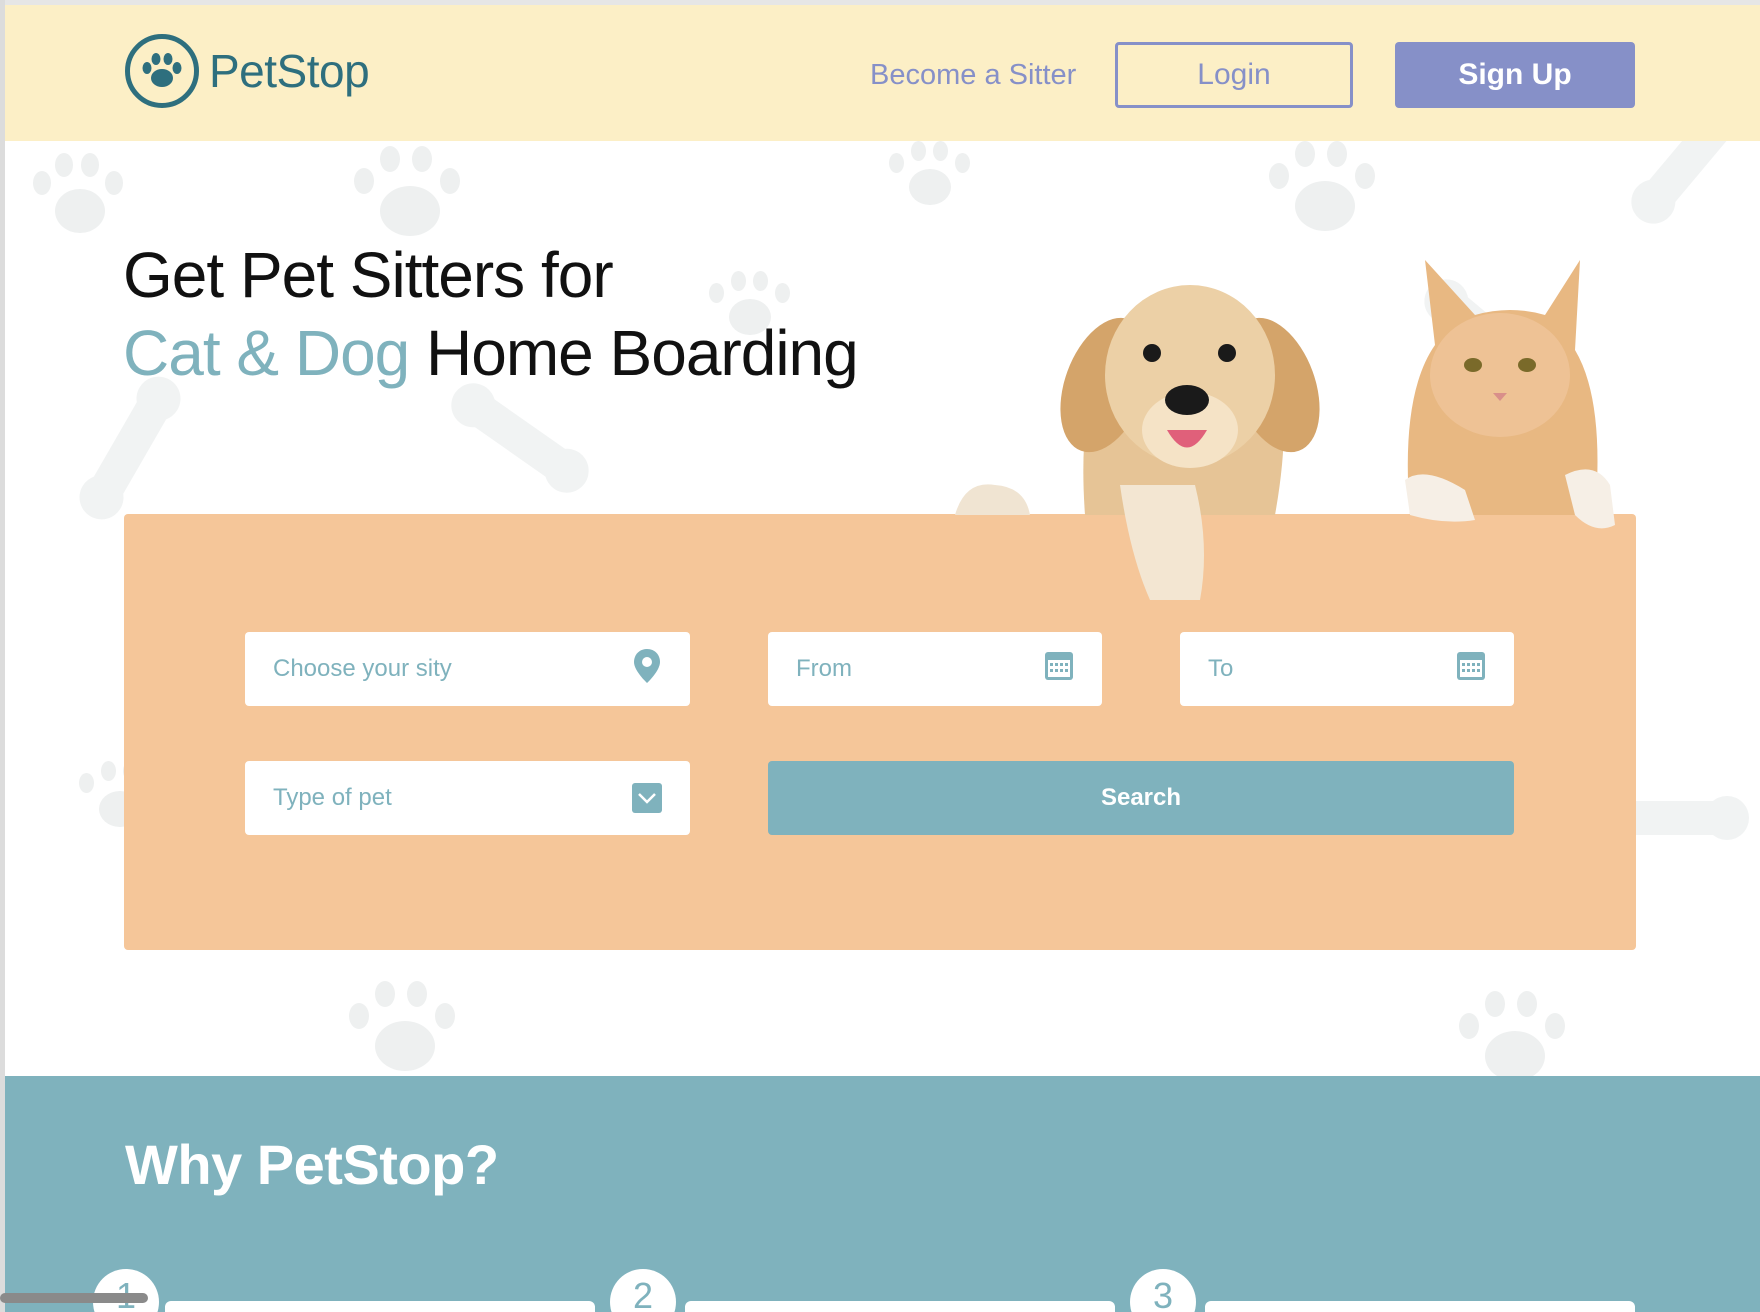 This screenshot has height=1312, width=1760. What do you see at coordinates (467, 798) in the screenshot?
I see `pet-type-select: Type of pet` at bounding box center [467, 798].